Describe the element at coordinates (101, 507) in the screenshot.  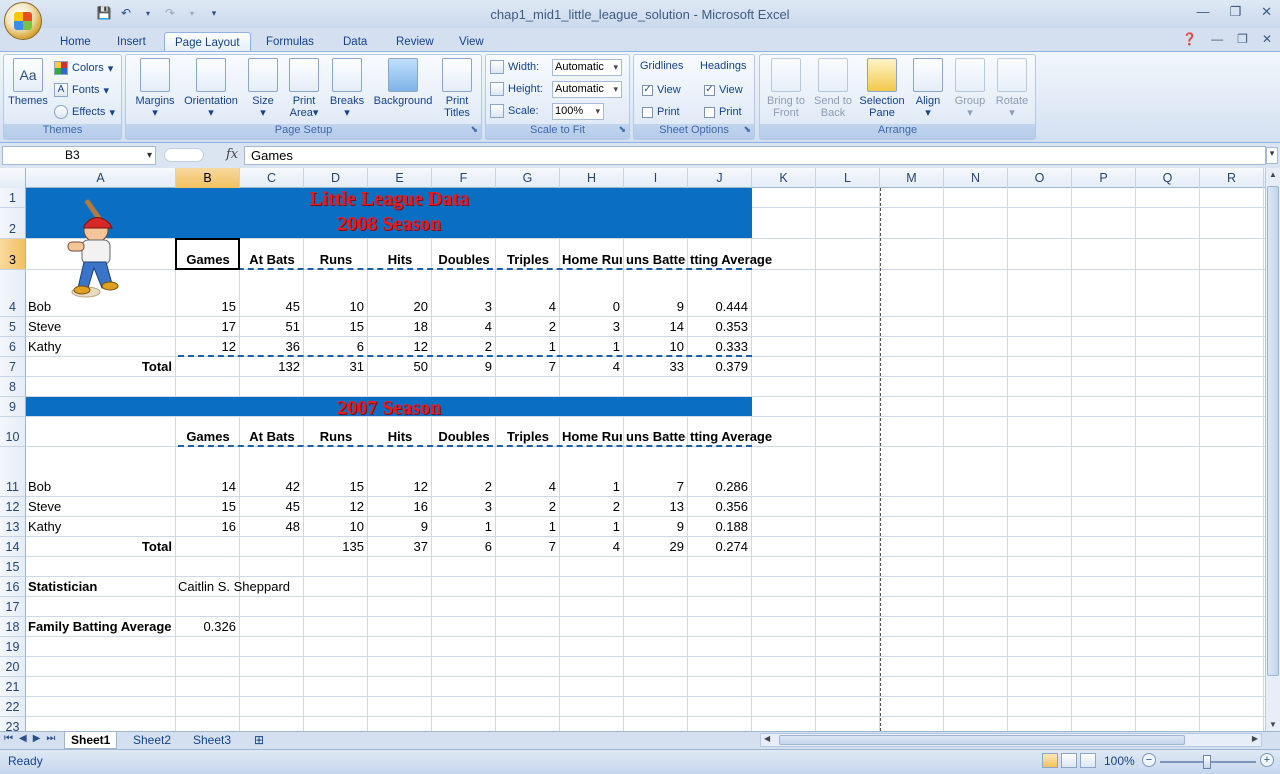
I see `player-name-2007: Steve` at that location.